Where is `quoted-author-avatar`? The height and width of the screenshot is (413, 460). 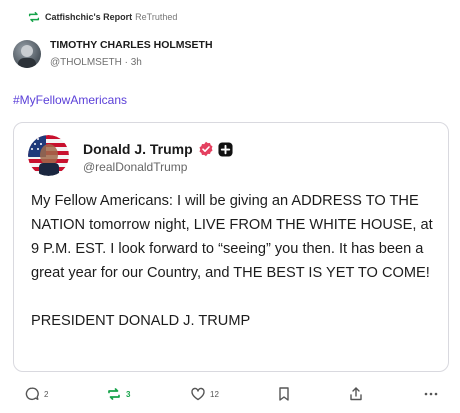
quoted-author-avatar is located at coordinates (48, 155).